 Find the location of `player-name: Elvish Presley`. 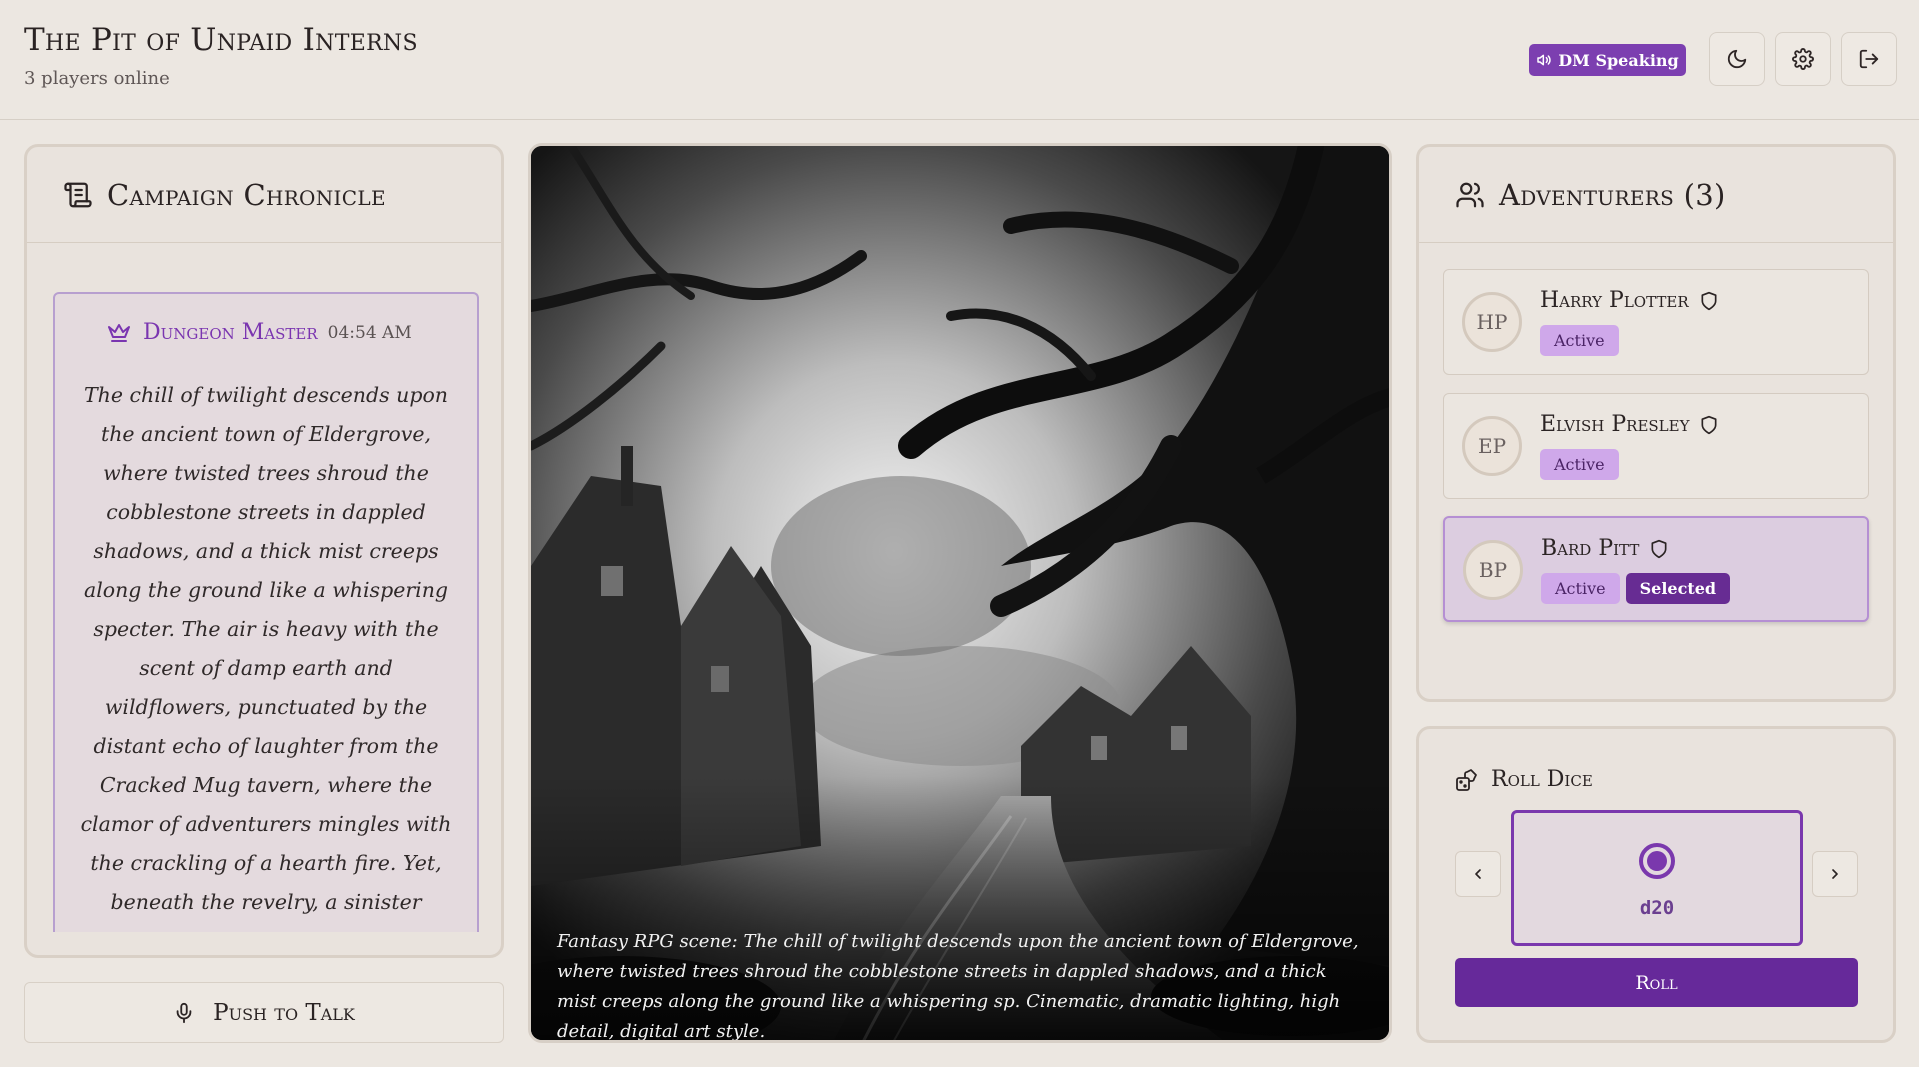

player-name: Elvish Presley is located at coordinates (1629, 424).